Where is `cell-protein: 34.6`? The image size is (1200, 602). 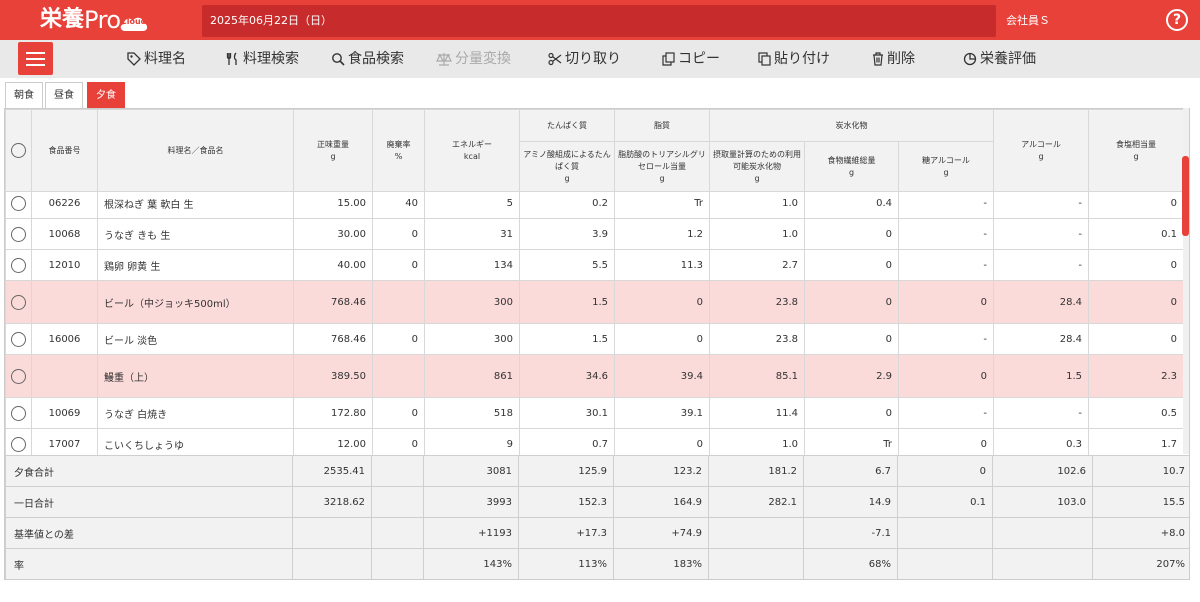 cell-protein: 34.6 is located at coordinates (567, 376).